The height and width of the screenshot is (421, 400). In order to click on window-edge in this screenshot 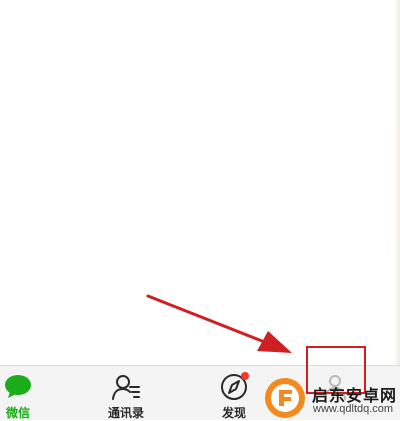, I will do `click(397, 182)`.